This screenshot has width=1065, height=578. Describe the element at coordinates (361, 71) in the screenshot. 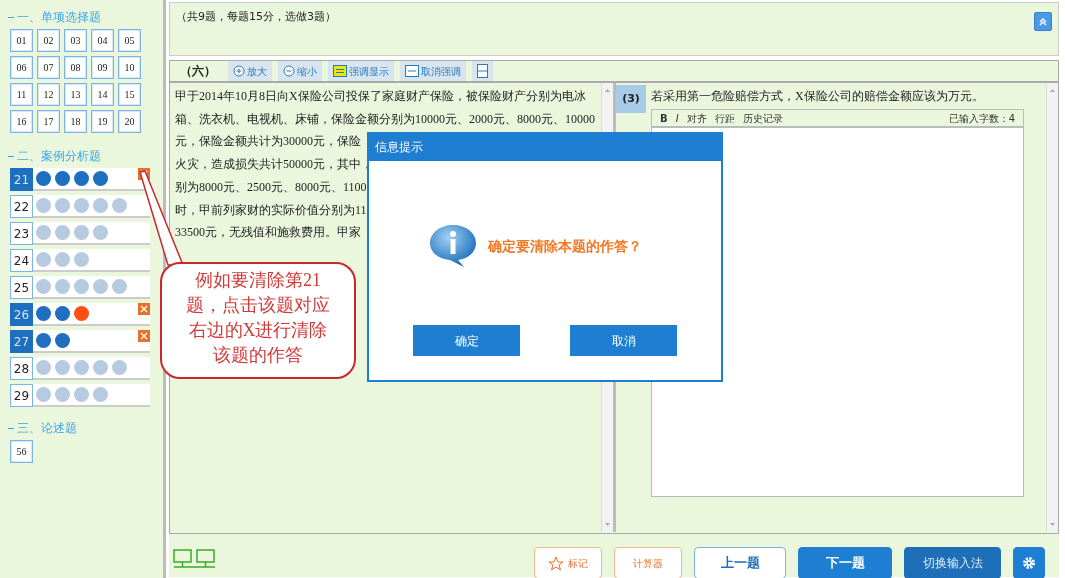

I see `toolbar-button: 强调显示` at that location.